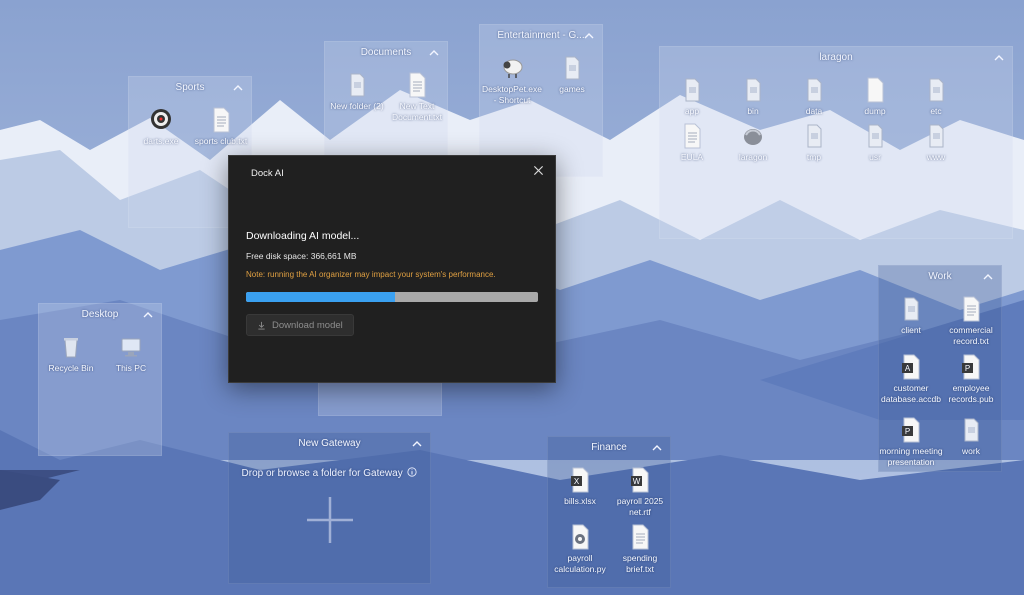 The image size is (1024, 595). What do you see at coordinates (329, 444) in the screenshot?
I see `fence-title: New Gateway` at bounding box center [329, 444].